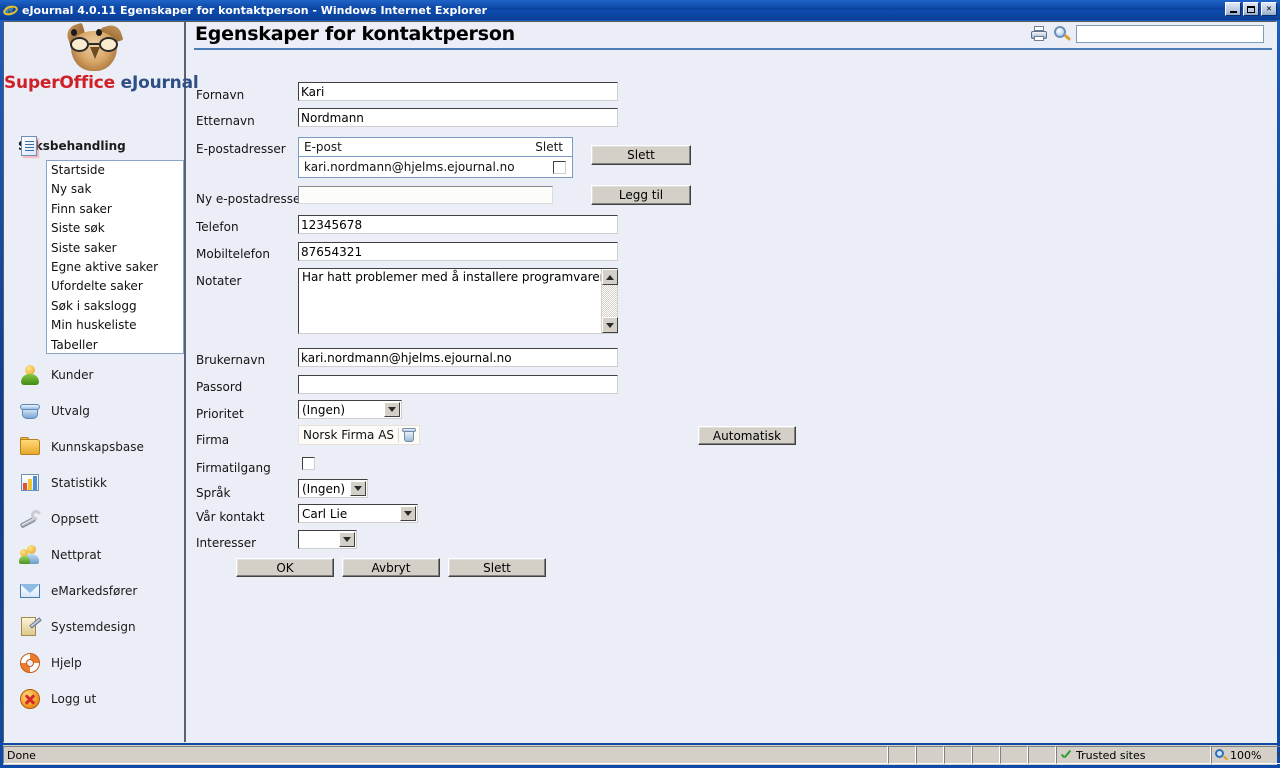 The height and width of the screenshot is (768, 1280). What do you see at coordinates (641, 195) in the screenshot?
I see `legg-til-button: Legg til` at bounding box center [641, 195].